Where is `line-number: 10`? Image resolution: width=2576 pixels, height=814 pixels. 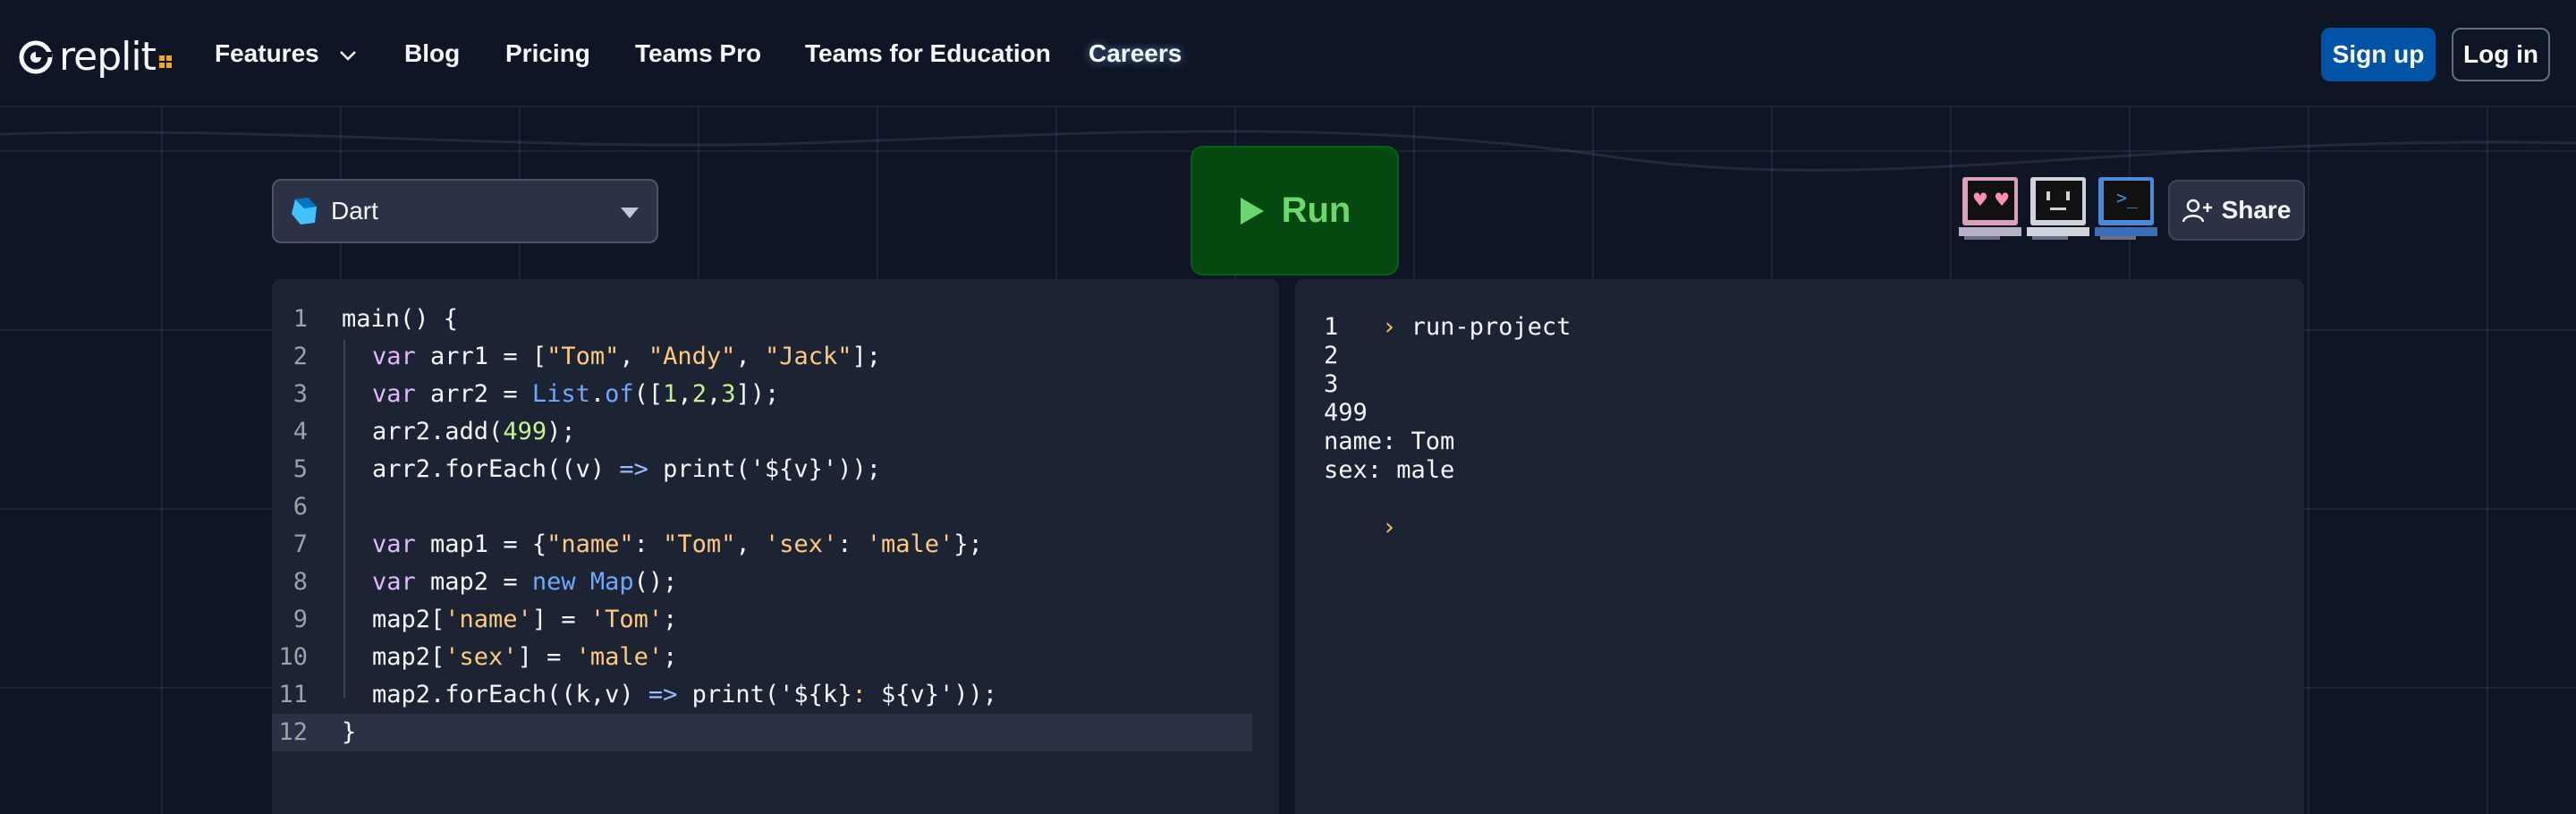
line-number: 10 is located at coordinates (293, 657).